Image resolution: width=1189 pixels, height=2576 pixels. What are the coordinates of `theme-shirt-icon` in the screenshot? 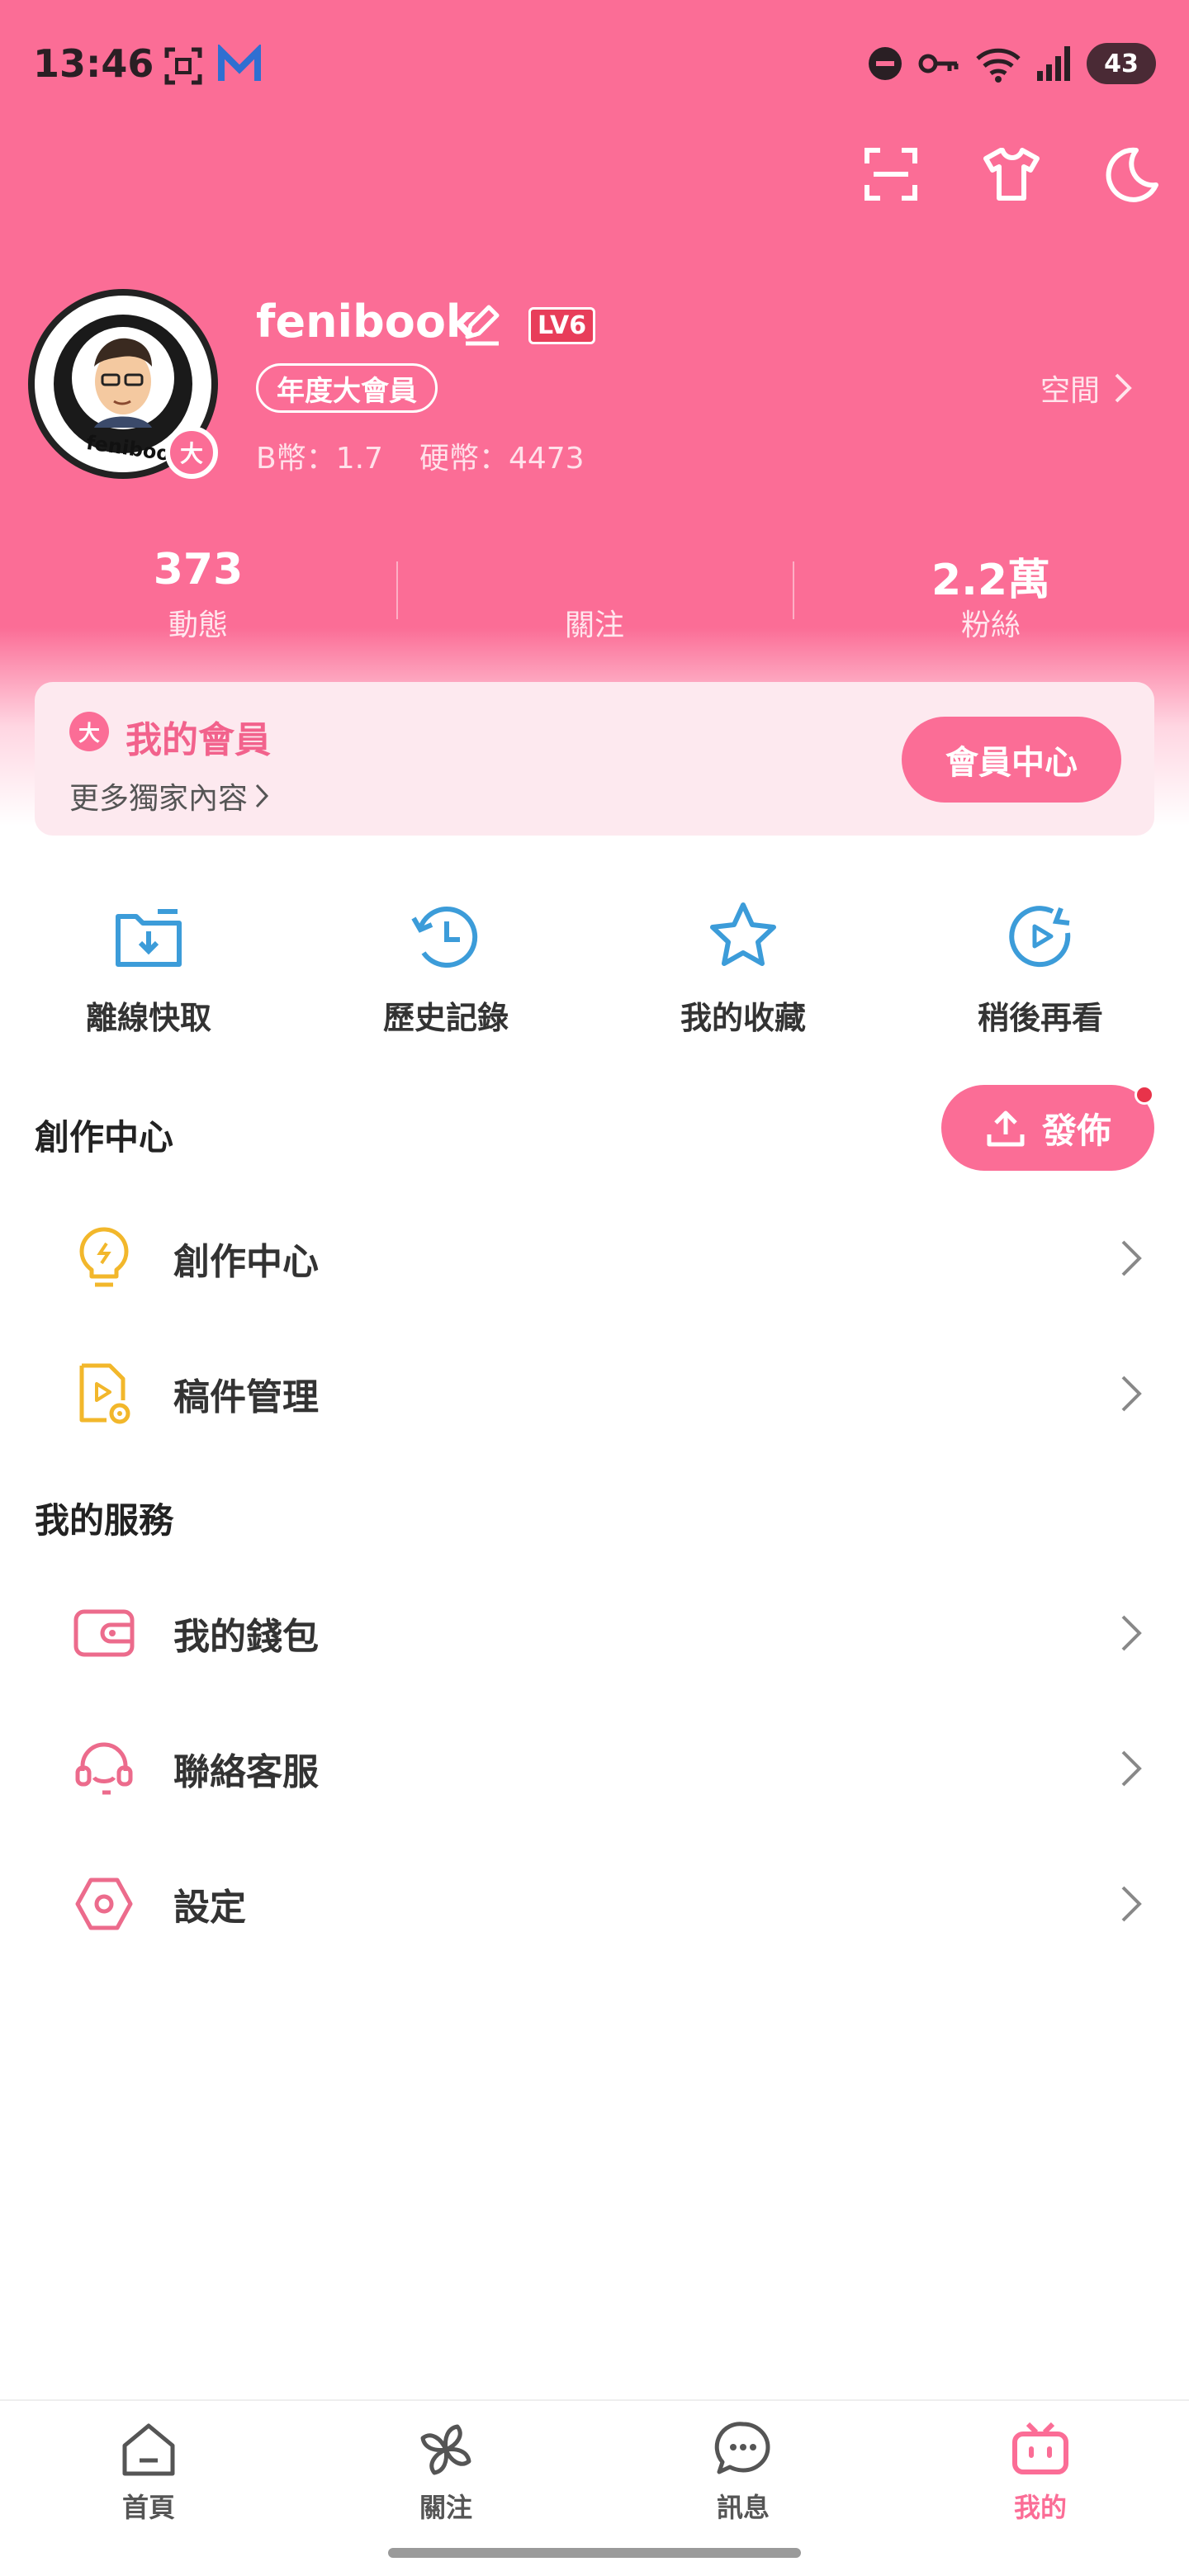 It's located at (1011, 174).